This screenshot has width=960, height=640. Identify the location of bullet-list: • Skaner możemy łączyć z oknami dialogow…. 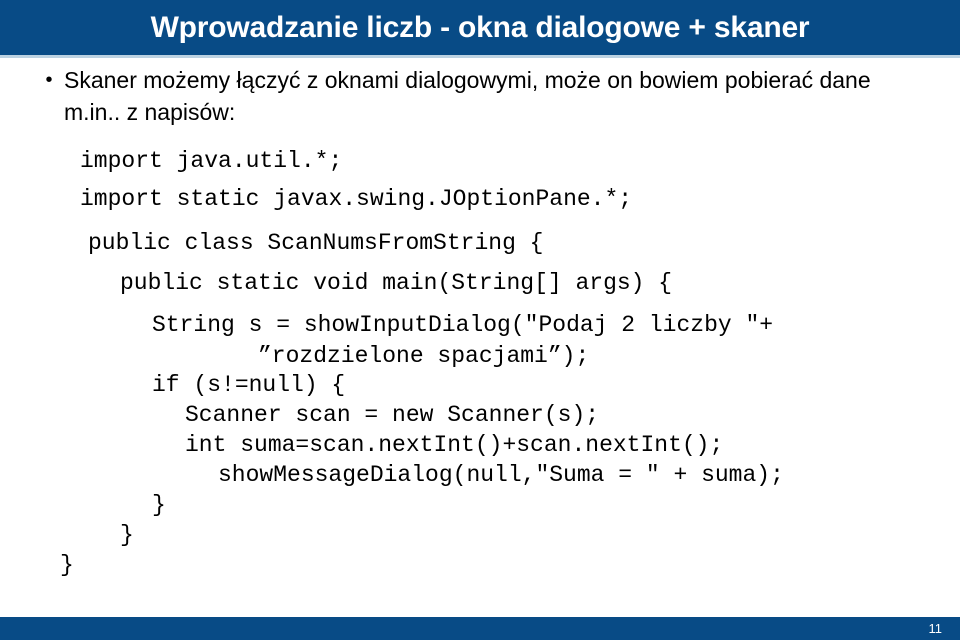
(479, 96).